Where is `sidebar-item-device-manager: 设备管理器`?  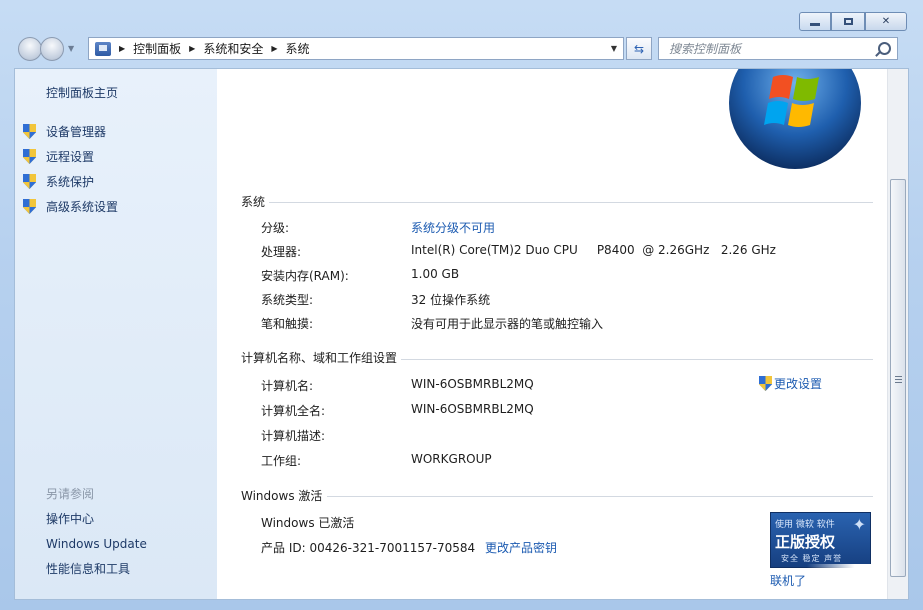
sidebar-item-device-manager: 设备管理器 is located at coordinates (70, 131).